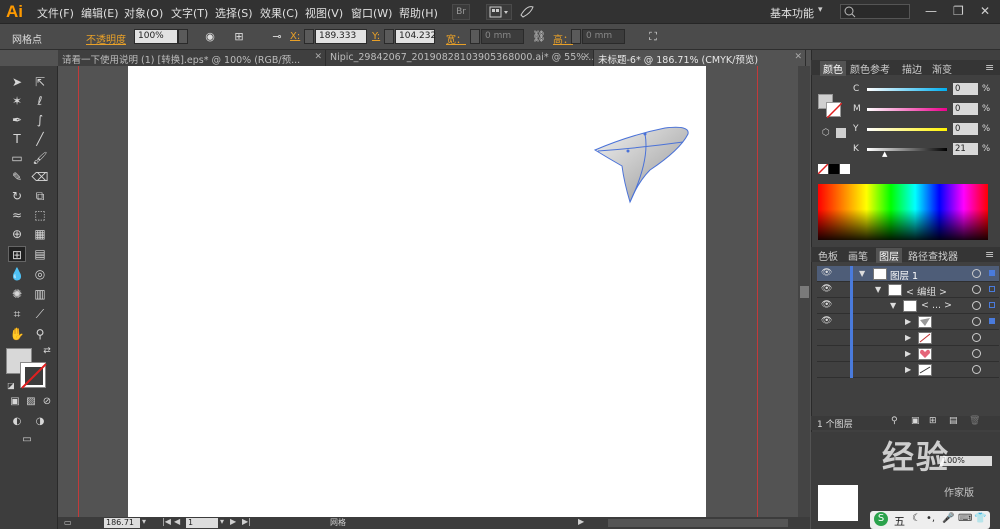 This screenshot has width=1000, height=529. What do you see at coordinates (834, 169) in the screenshot?
I see `black-swatch` at bounding box center [834, 169].